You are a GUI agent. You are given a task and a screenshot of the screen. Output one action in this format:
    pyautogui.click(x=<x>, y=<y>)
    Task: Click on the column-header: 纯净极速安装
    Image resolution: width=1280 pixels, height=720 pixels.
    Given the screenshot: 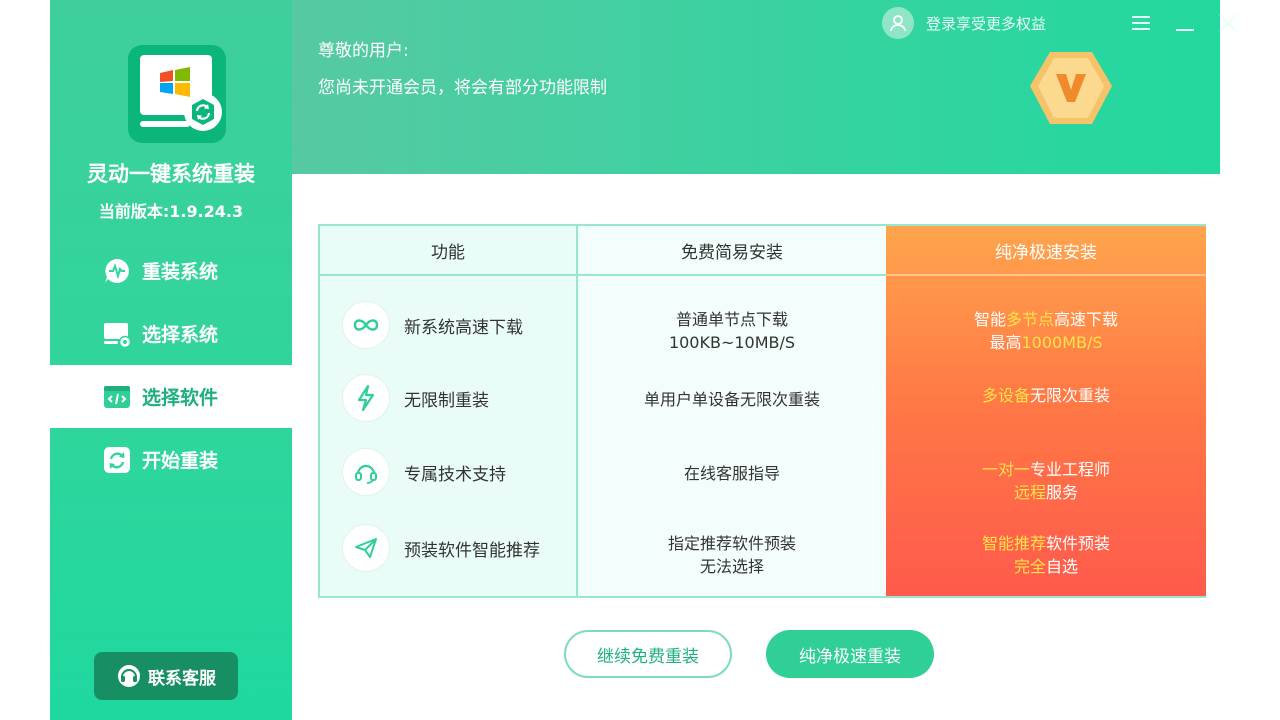 What is the action you would take?
    pyautogui.click(x=1046, y=251)
    